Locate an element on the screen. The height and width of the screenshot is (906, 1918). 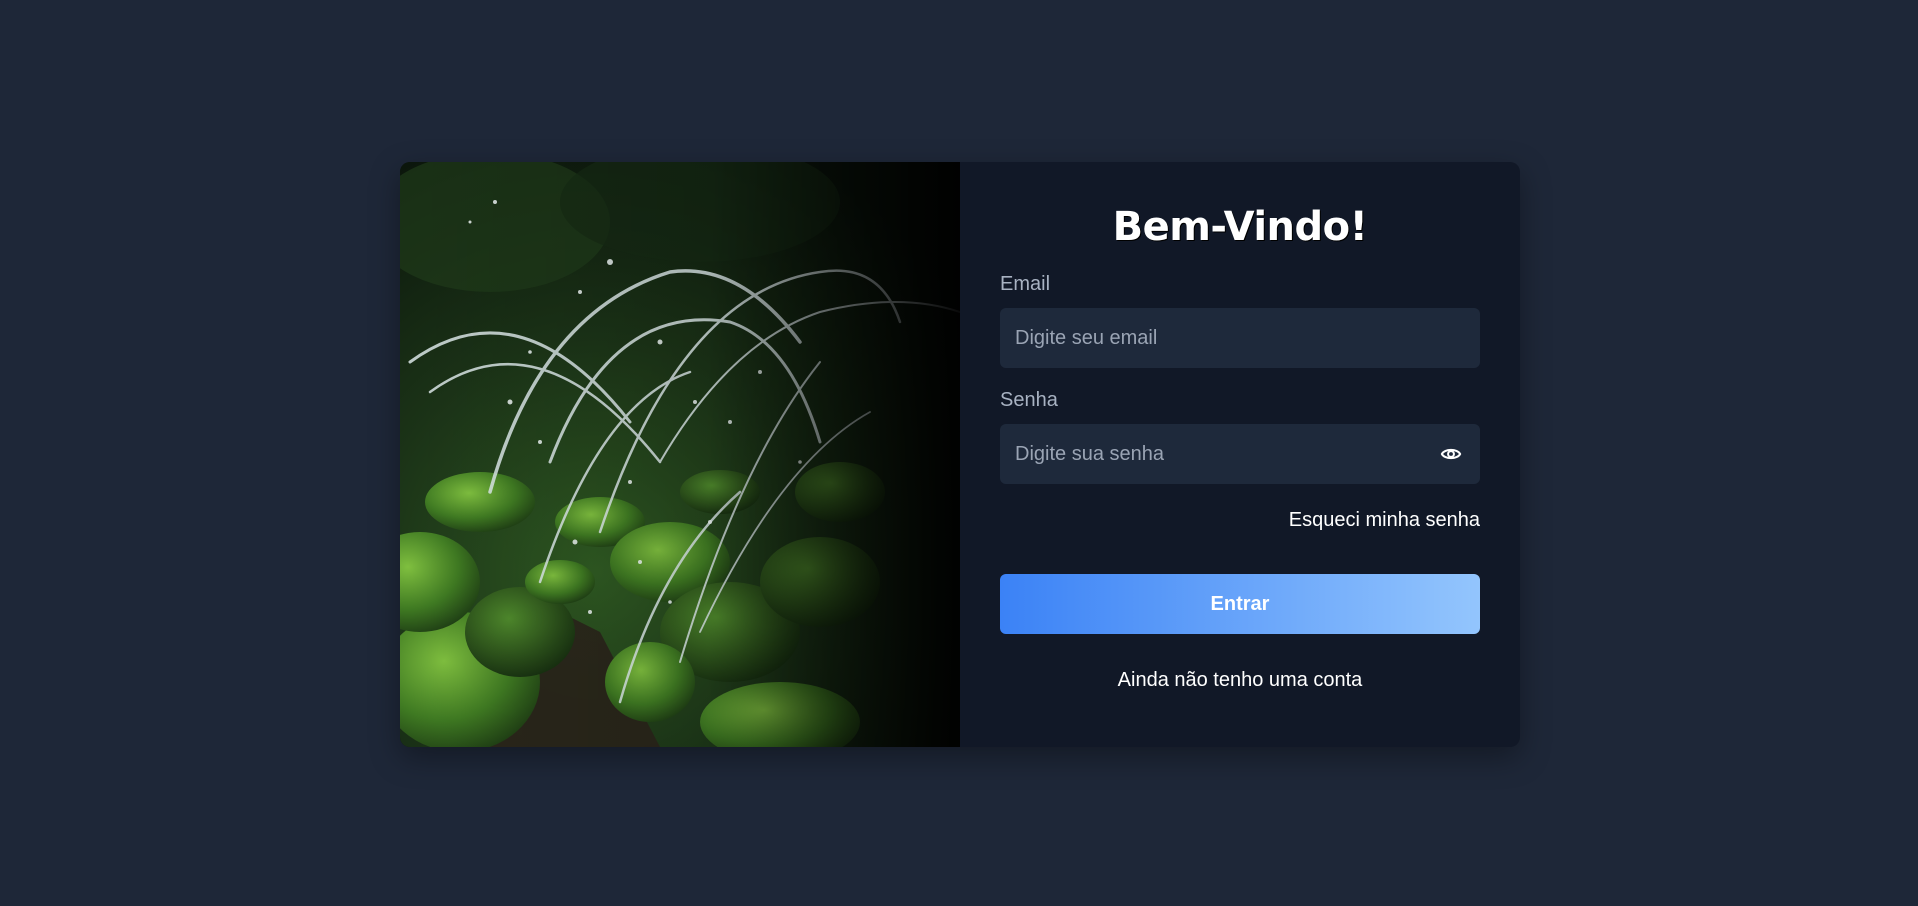
forgot-password-link: Esqueci minha senha is located at coordinates (1240, 520).